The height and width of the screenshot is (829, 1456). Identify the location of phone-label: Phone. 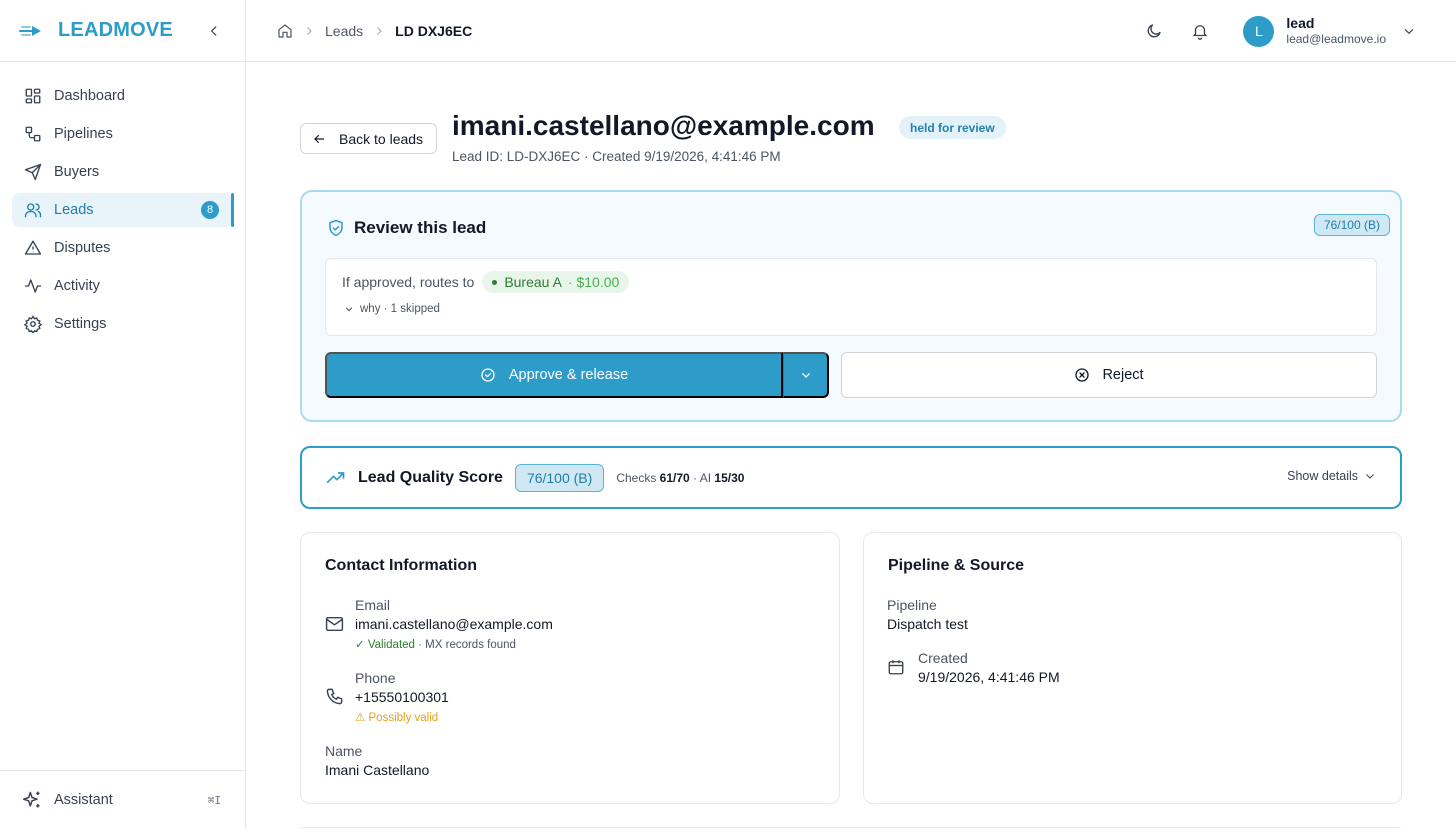
(375, 678).